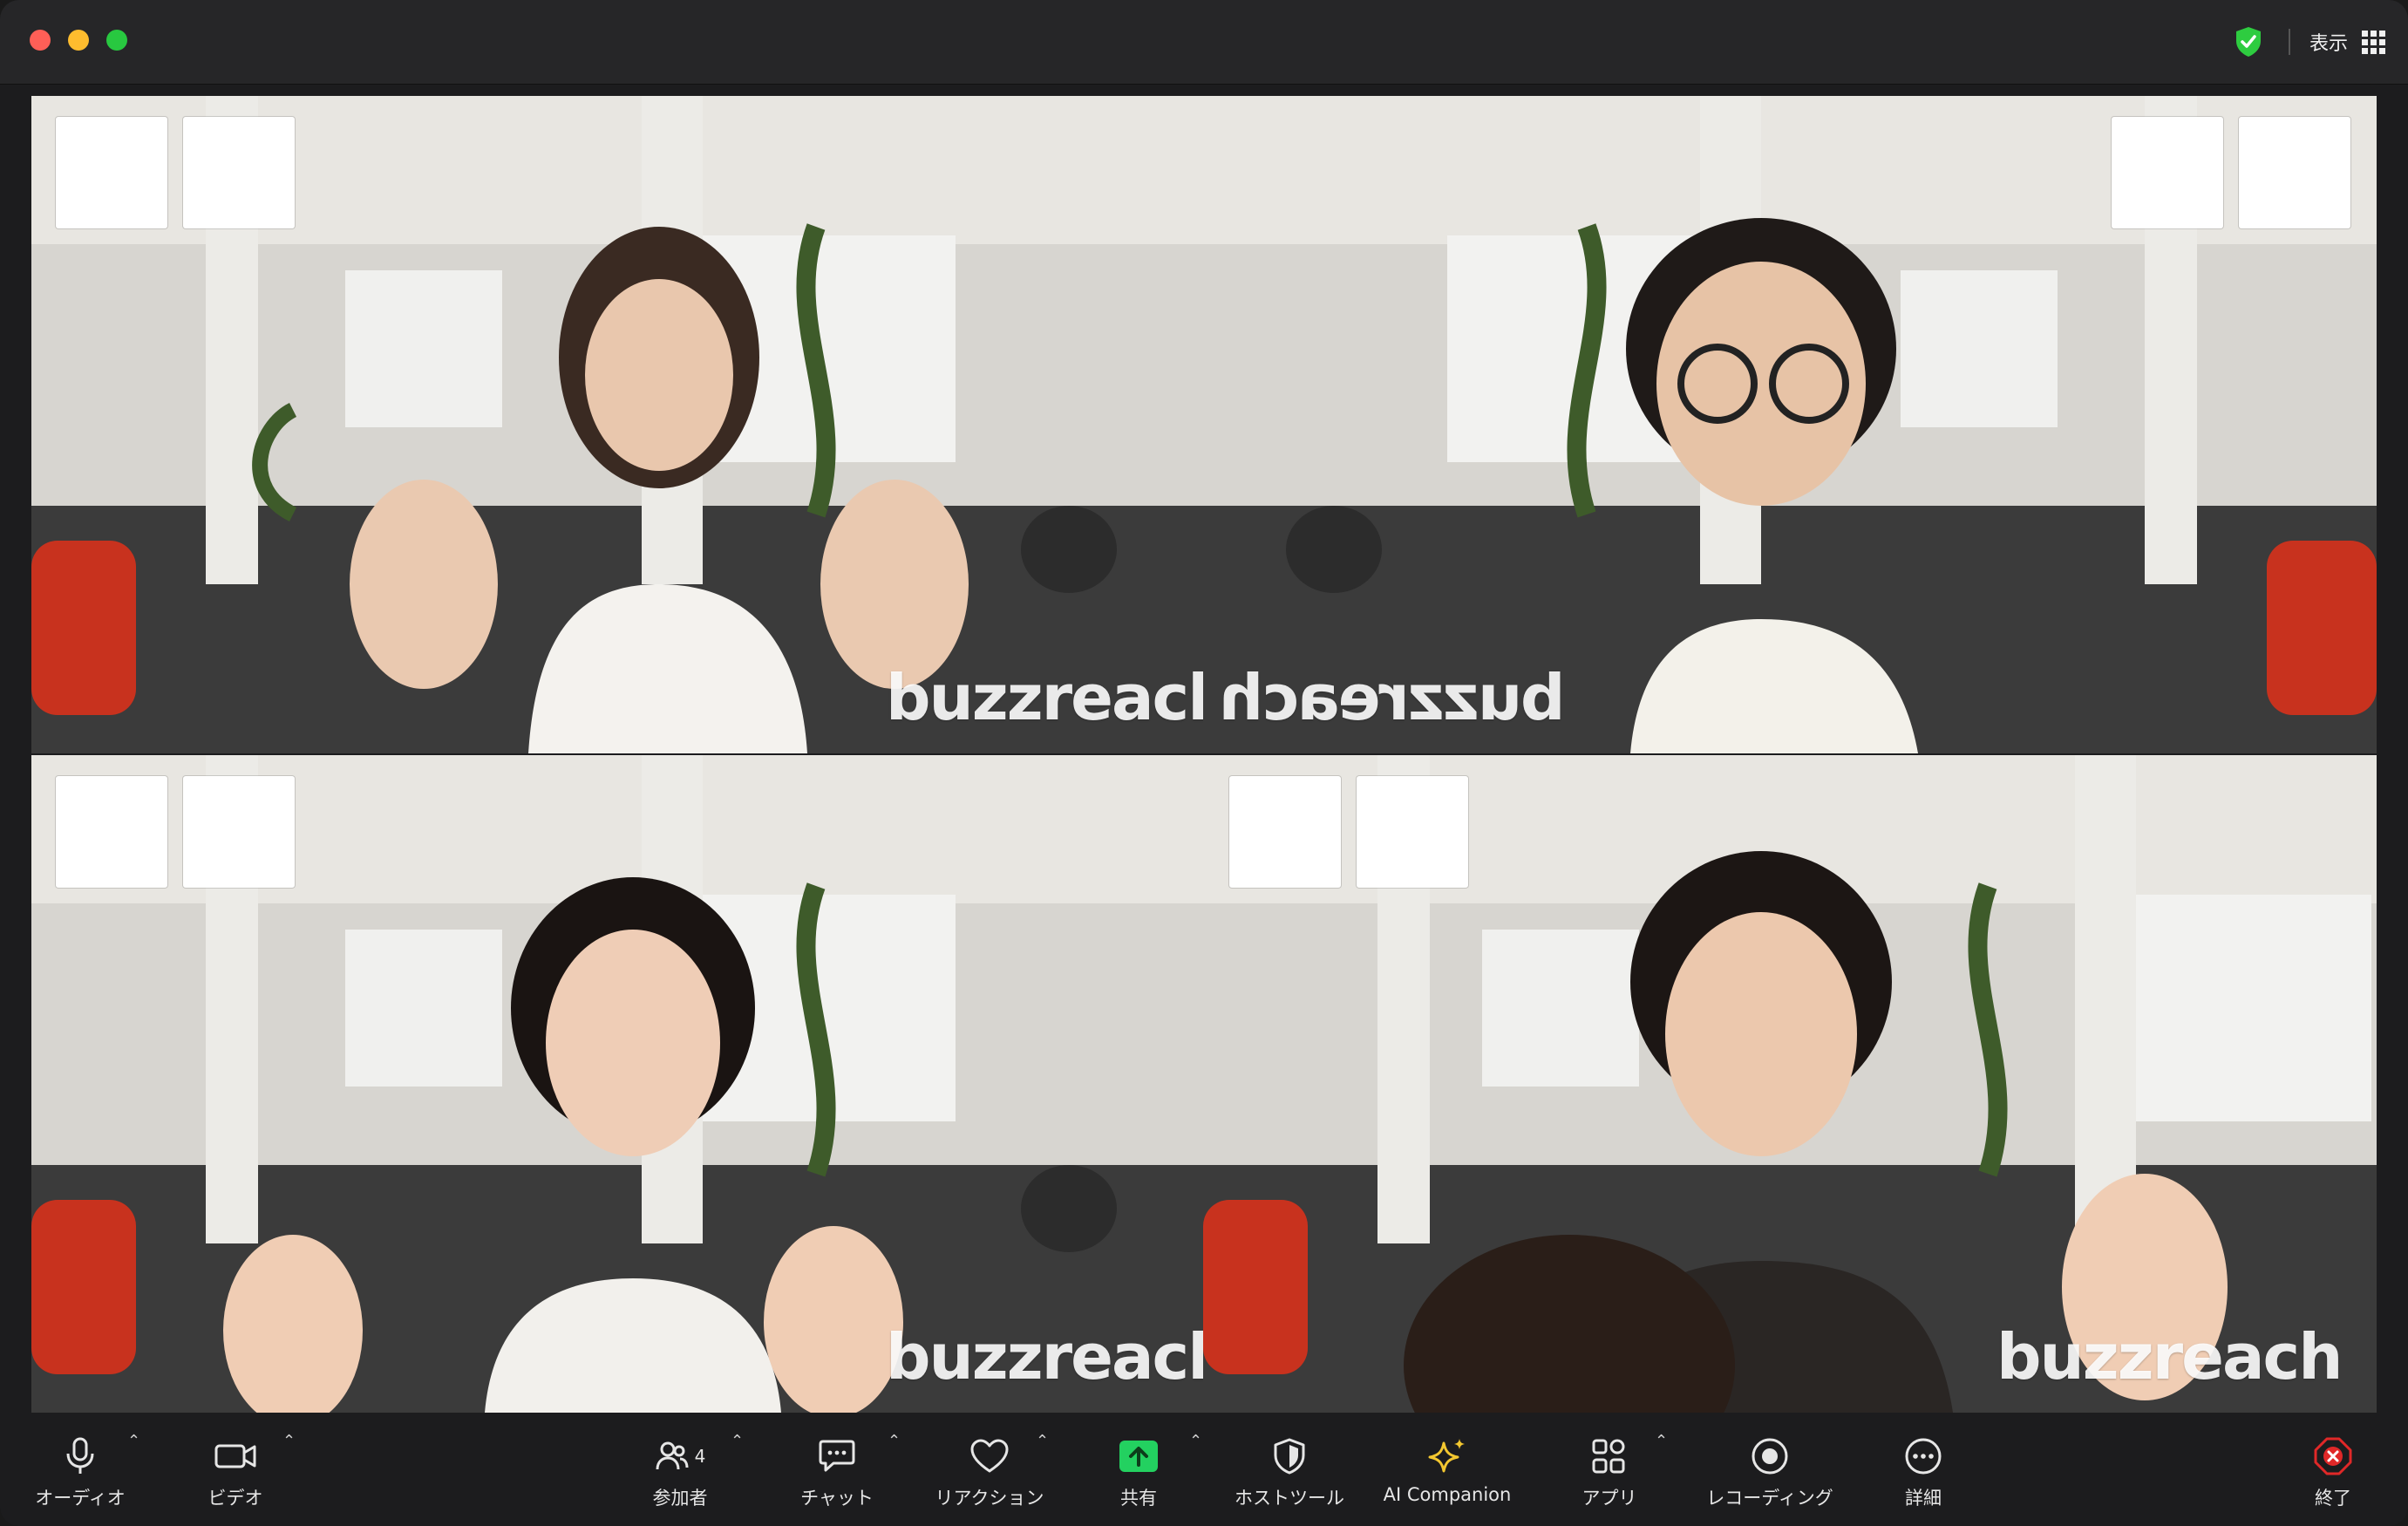 Image resolution: width=2408 pixels, height=1526 pixels. Describe the element at coordinates (40, 40) in the screenshot. I see `close-window-button` at that location.